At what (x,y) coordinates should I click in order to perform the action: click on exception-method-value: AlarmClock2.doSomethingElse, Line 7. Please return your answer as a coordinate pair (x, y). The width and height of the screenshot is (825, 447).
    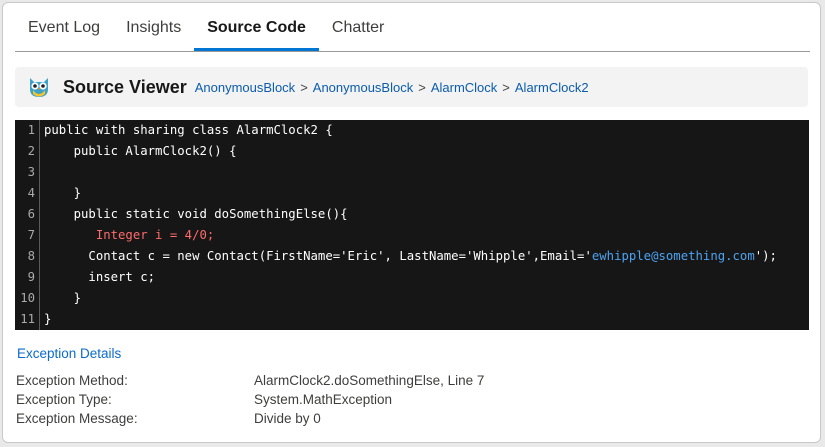
    Looking at the image, I should click on (369, 380).